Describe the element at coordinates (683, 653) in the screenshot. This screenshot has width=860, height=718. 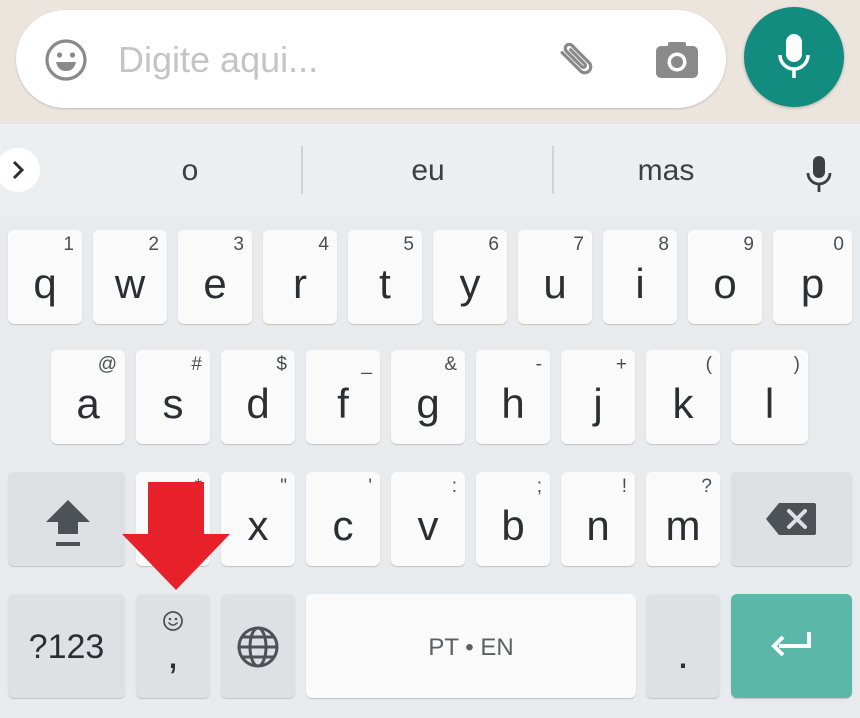
I see `period-label: .` at that location.